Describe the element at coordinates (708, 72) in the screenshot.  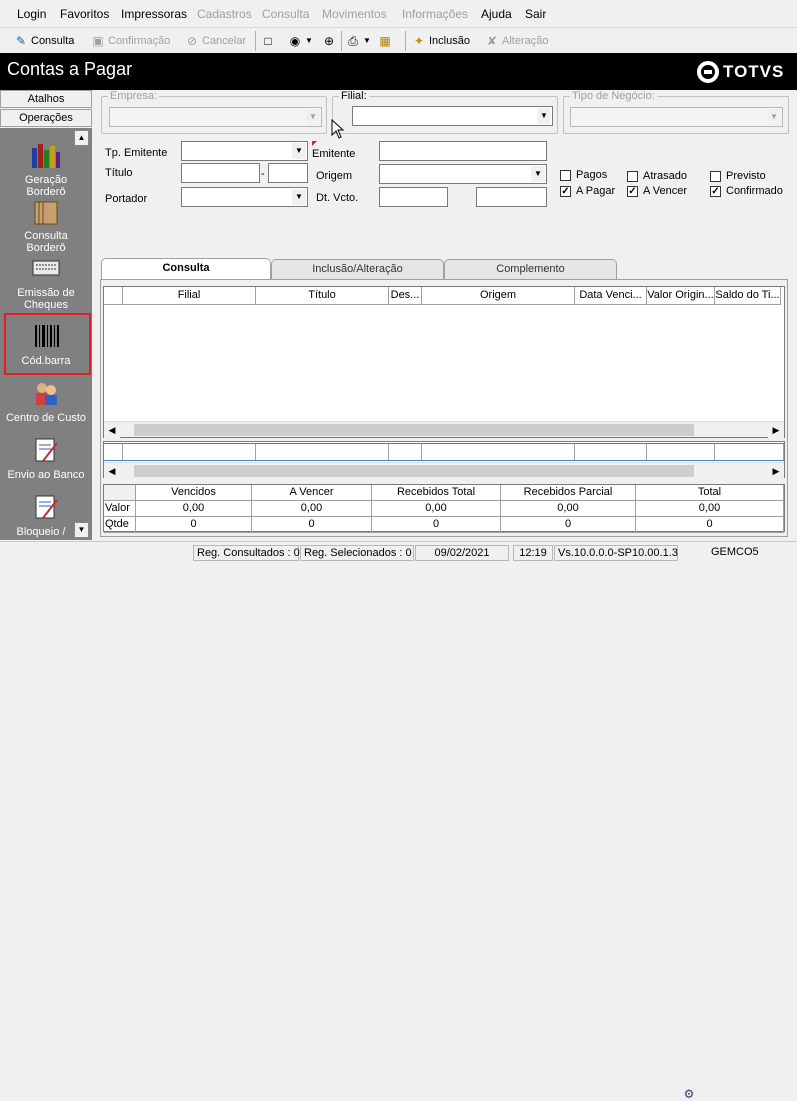
I see `totvs-logo-icon` at that location.